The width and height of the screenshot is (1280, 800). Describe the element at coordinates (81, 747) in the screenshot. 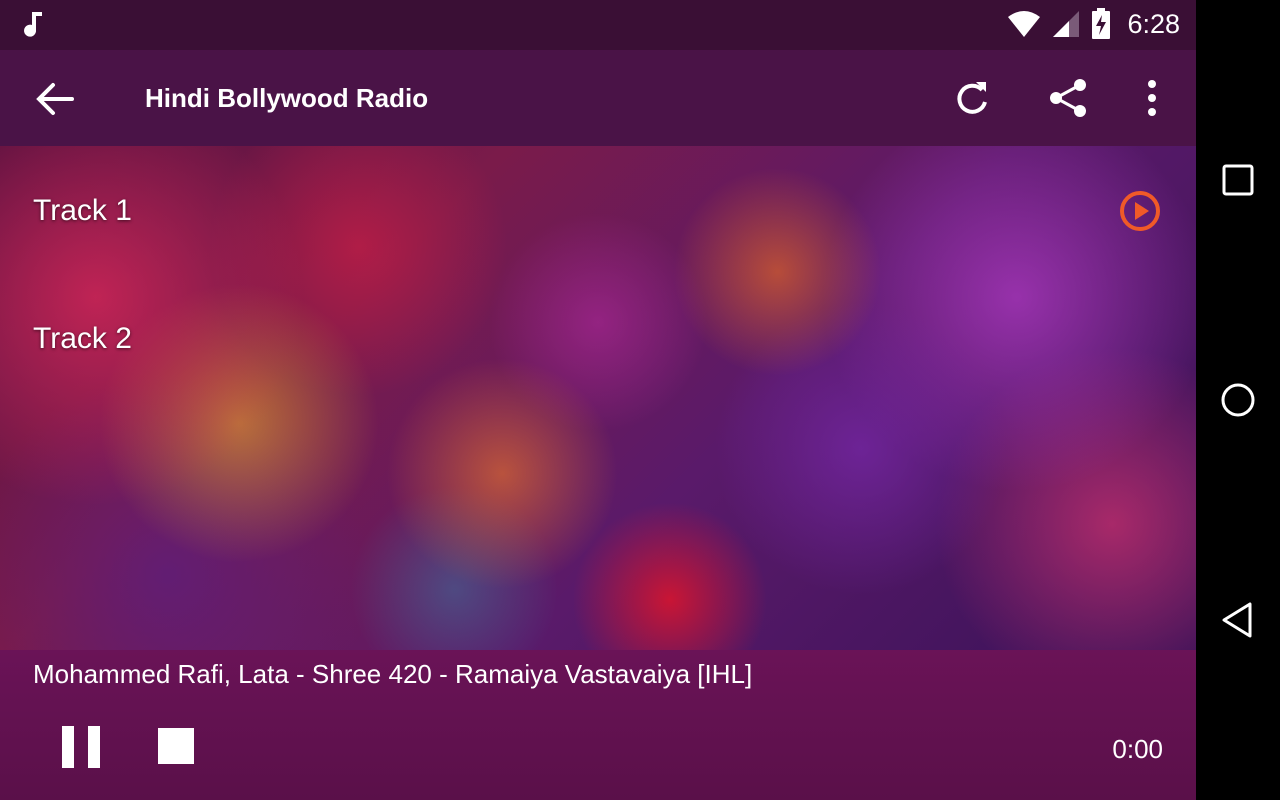

I see `pause-button` at that location.